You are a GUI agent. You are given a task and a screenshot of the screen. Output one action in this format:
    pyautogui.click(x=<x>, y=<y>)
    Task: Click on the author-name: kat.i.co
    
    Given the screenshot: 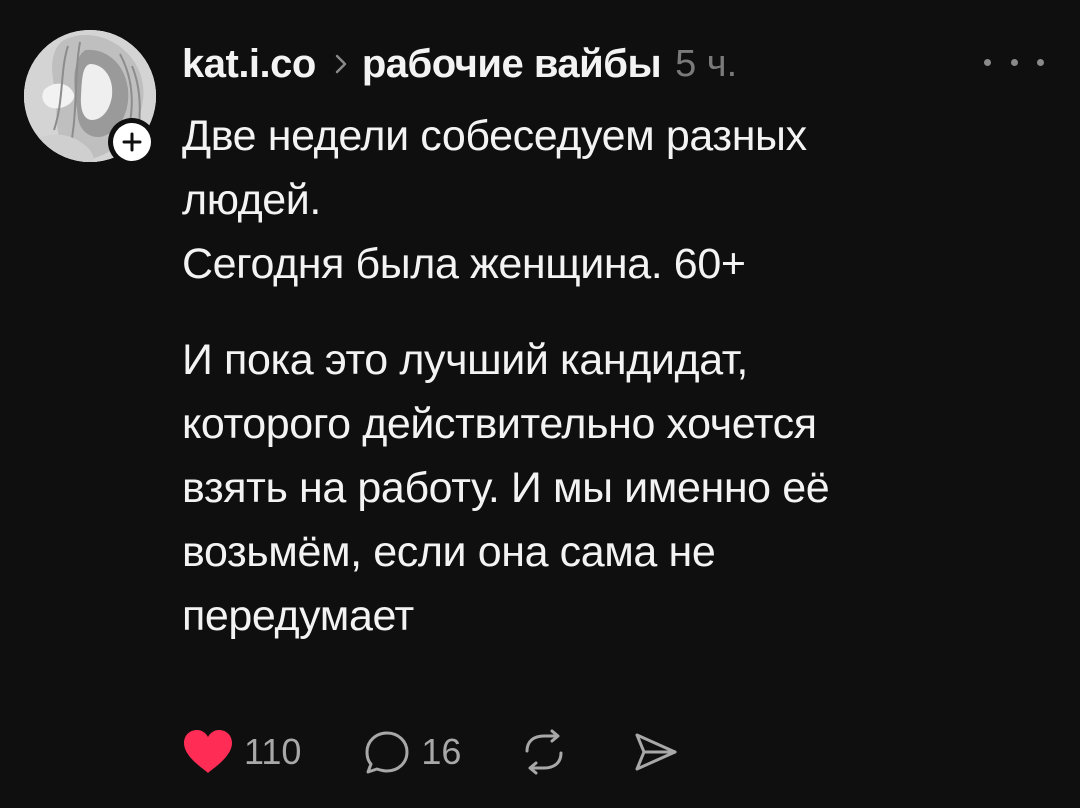 What is the action you would take?
    pyautogui.click(x=249, y=64)
    